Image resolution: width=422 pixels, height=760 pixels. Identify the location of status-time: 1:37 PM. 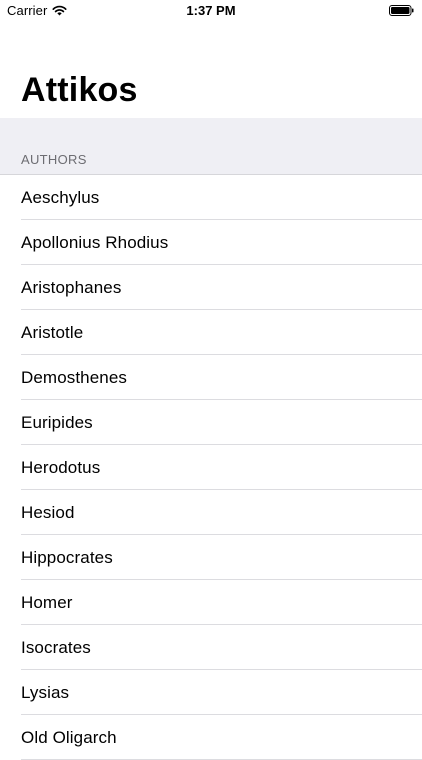
(211, 10).